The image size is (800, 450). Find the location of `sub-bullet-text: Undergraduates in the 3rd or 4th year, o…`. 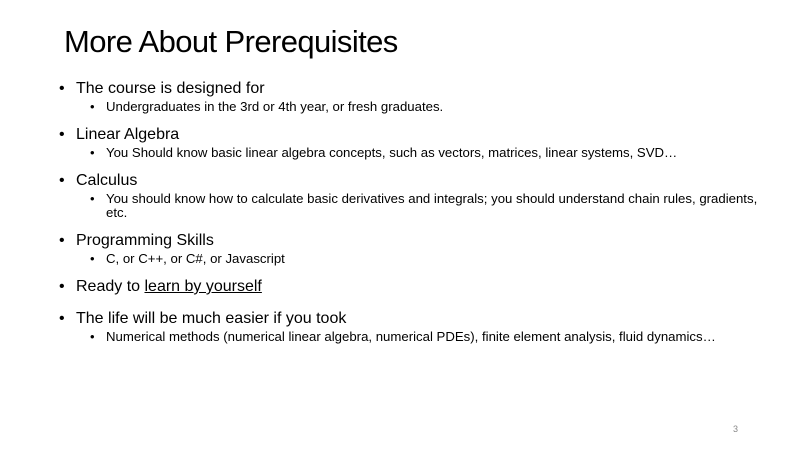

sub-bullet-text: Undergraduates in the 3rd or 4th year, o… is located at coordinates (275, 106).